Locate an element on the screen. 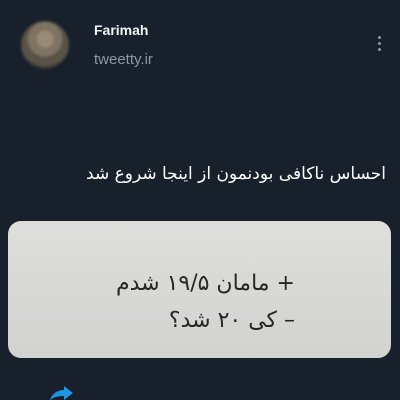 The image size is (400, 400). display-name: Farimah is located at coordinates (121, 30).